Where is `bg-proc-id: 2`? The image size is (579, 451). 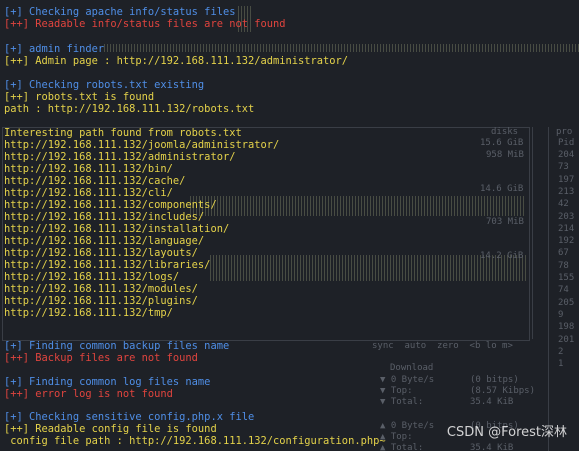 bg-proc-id: 2 is located at coordinates (561, 351).